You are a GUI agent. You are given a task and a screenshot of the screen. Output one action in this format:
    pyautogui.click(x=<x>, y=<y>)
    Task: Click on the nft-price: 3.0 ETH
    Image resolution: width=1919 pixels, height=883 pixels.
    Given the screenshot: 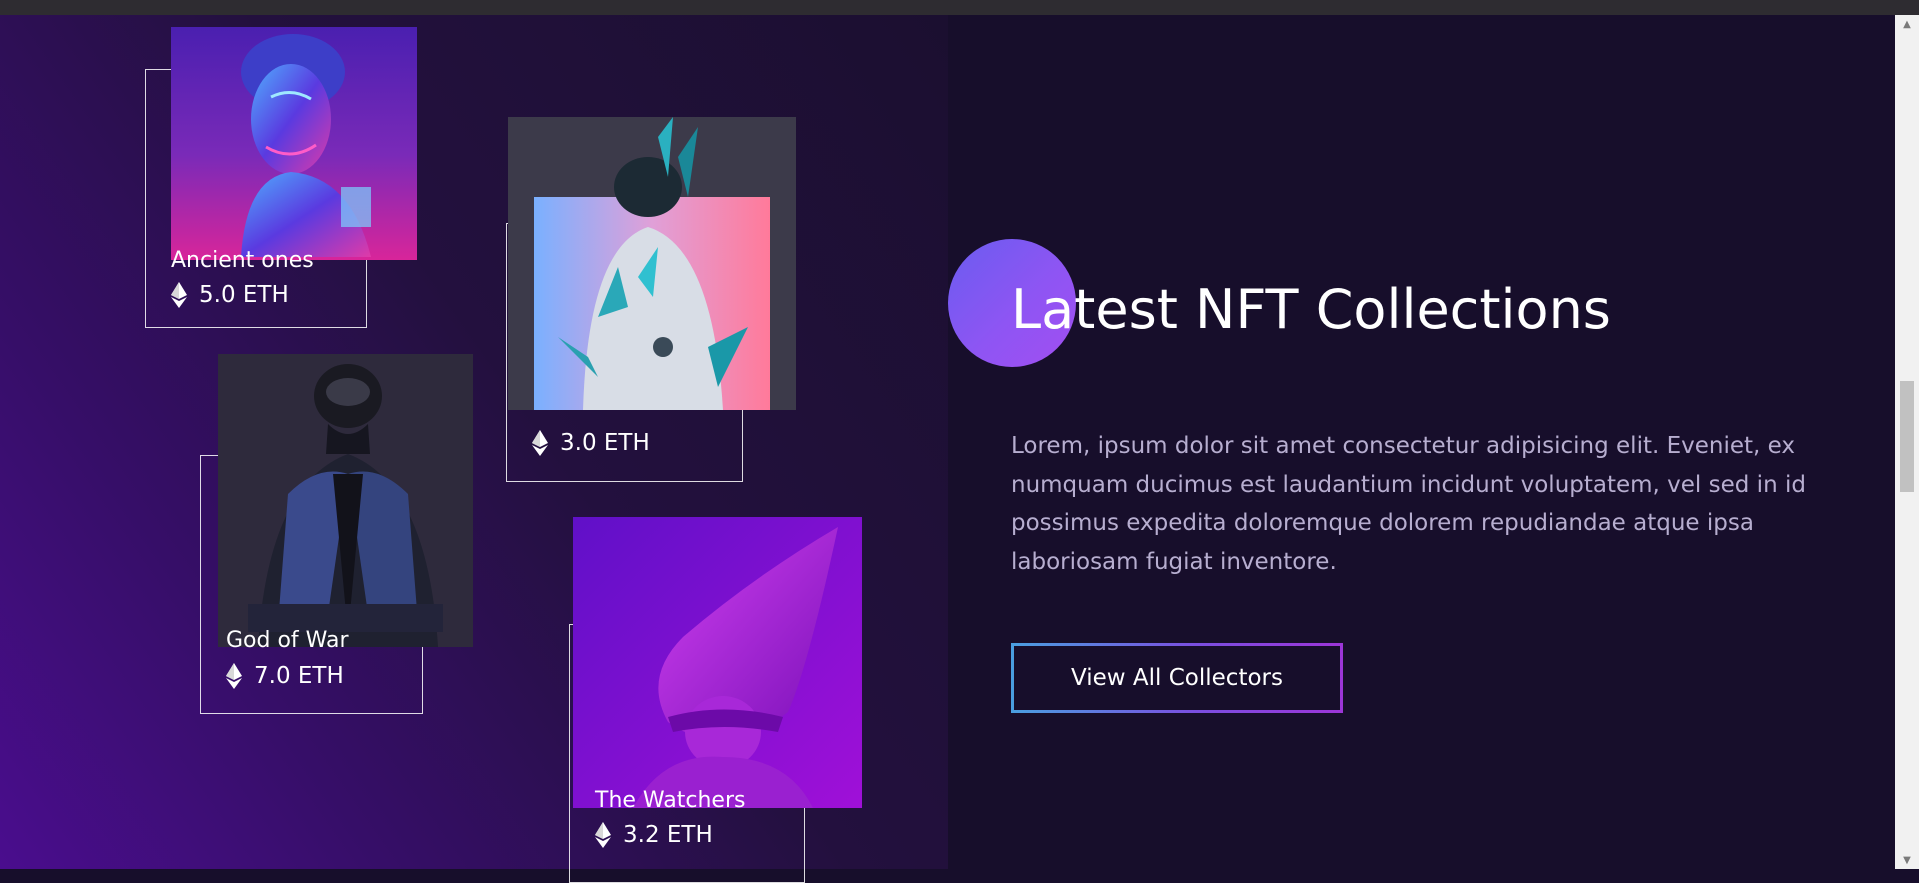 What is the action you would take?
    pyautogui.click(x=591, y=443)
    